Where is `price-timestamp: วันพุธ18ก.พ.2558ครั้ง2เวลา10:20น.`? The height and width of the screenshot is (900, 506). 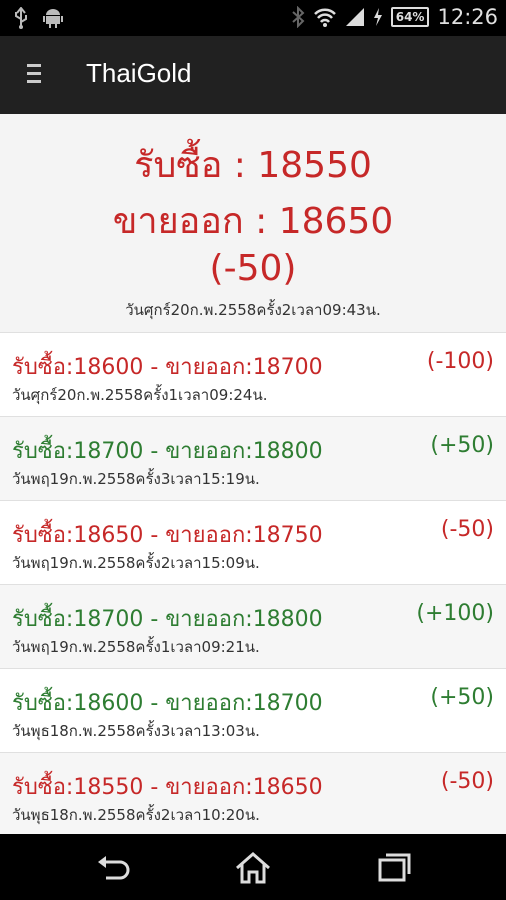
price-timestamp: วันพุธ18ก.พ.2558ครั้ง2เวลา10:20น. is located at coordinates (136, 815).